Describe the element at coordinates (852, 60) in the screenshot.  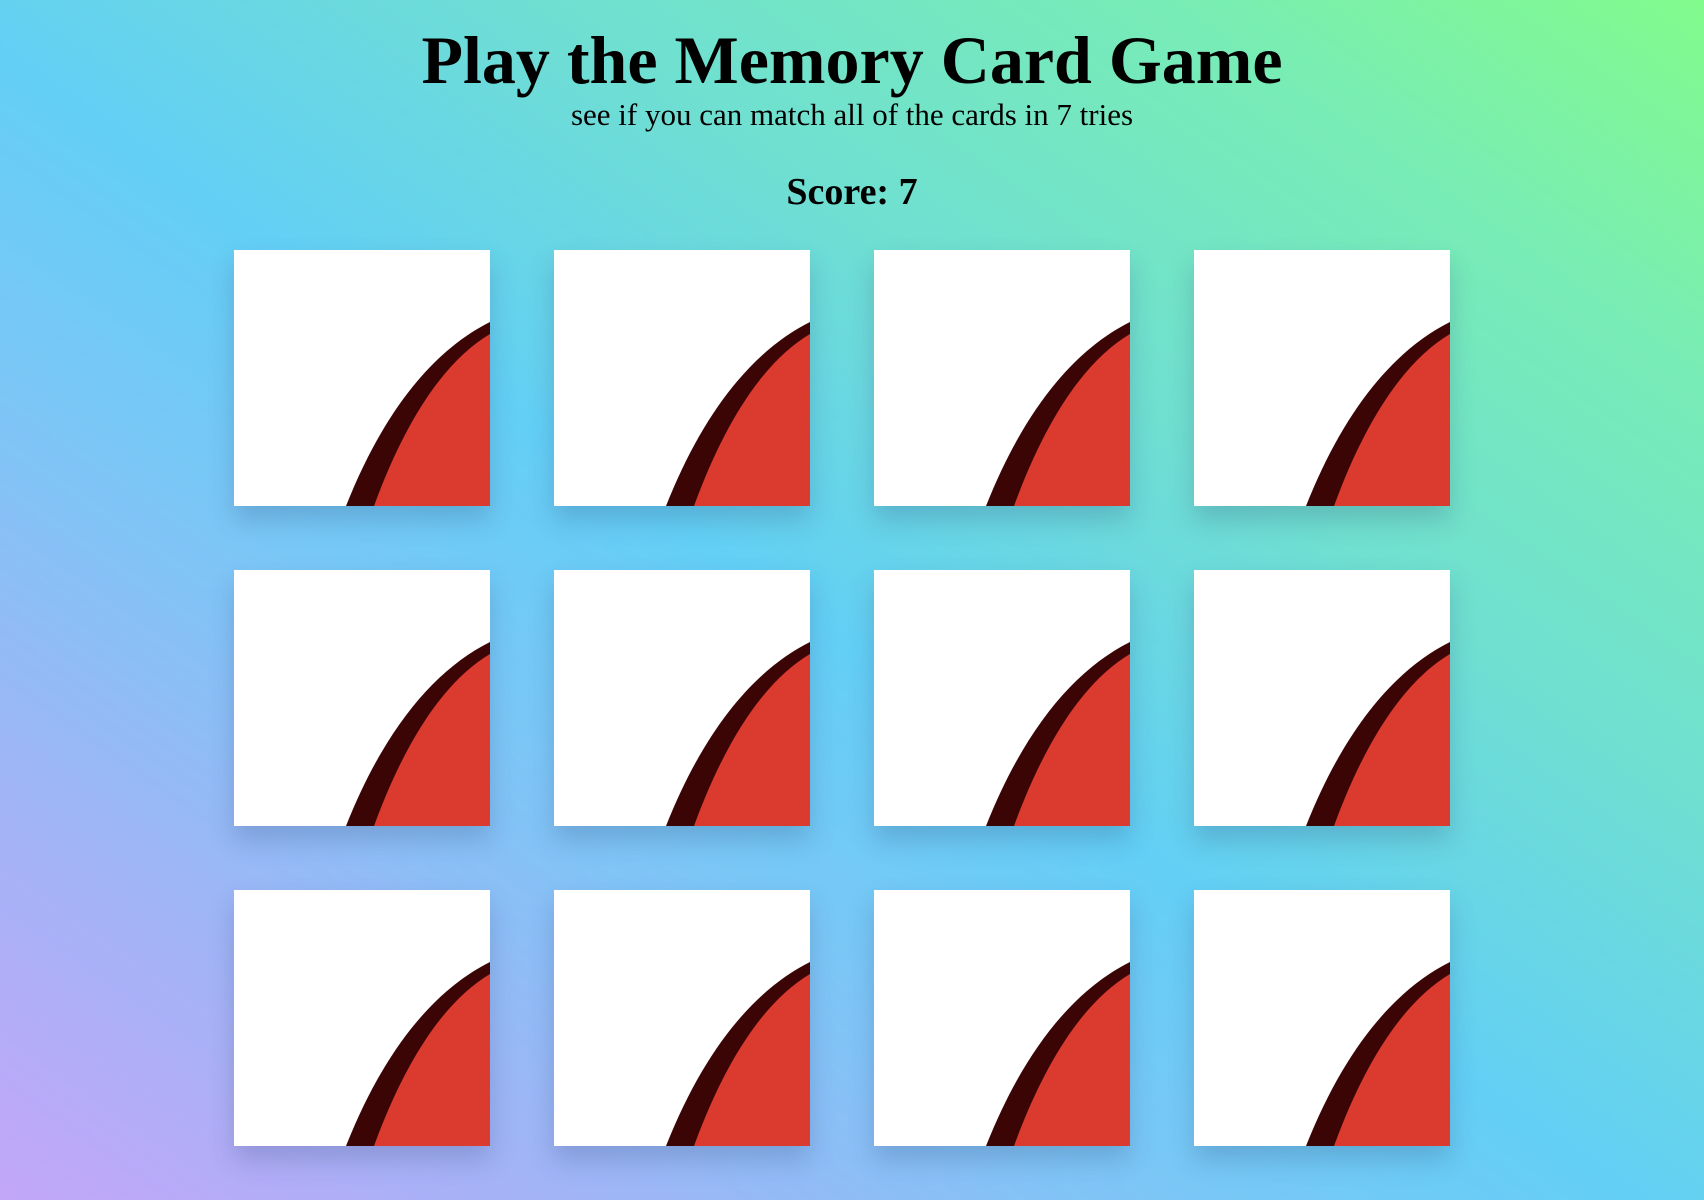
I see `page-title: Play the Memory Card Game` at that location.